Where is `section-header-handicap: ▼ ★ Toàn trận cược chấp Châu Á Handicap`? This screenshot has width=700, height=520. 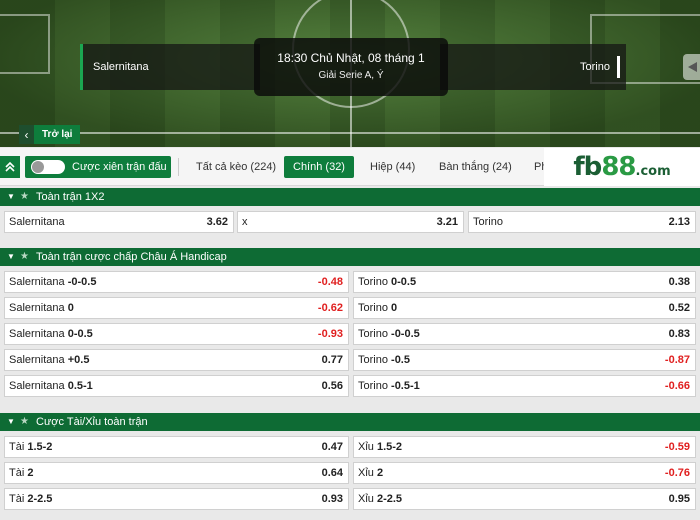
section-header-handicap: ▼ ★ Toàn trận cược chấp Châu Á Handicap is located at coordinates (350, 257).